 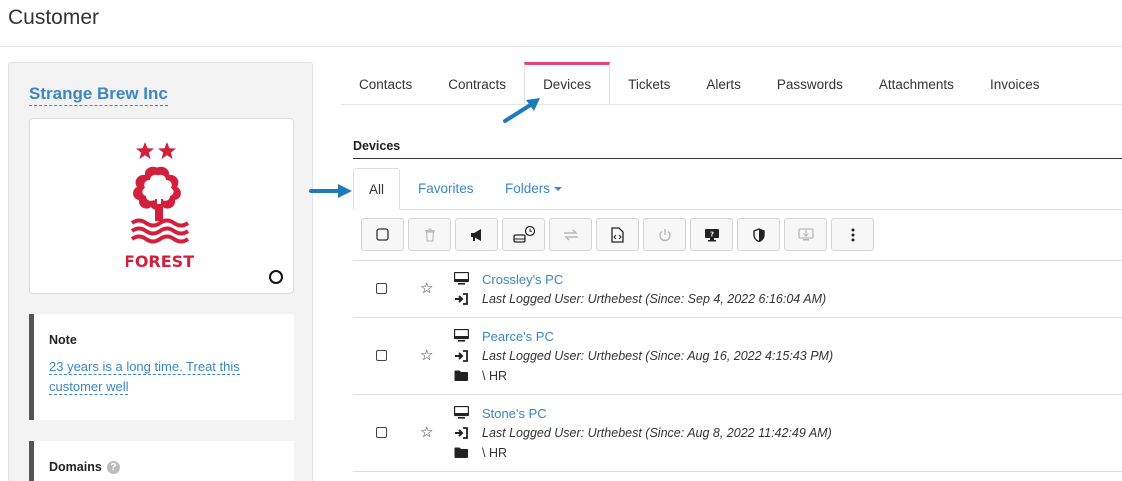 What do you see at coordinates (514, 413) in the screenshot?
I see `device-name-link: Stone's PC` at bounding box center [514, 413].